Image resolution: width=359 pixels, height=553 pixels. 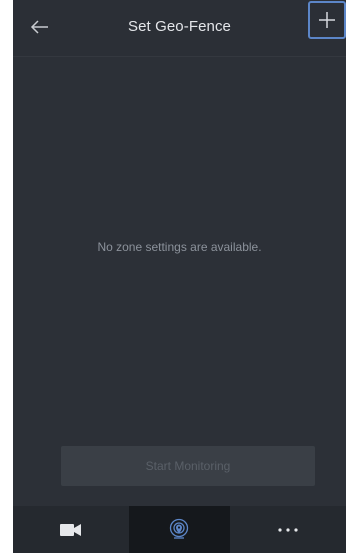 I want to click on more-dots-icon, so click(x=288, y=530).